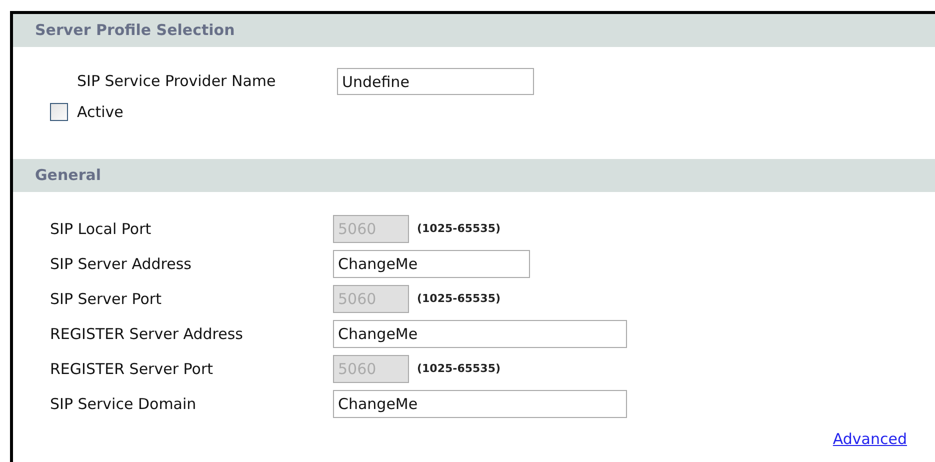 The image size is (935, 462). What do you see at coordinates (435, 81) in the screenshot?
I see `input-field: Undefine` at bounding box center [435, 81].